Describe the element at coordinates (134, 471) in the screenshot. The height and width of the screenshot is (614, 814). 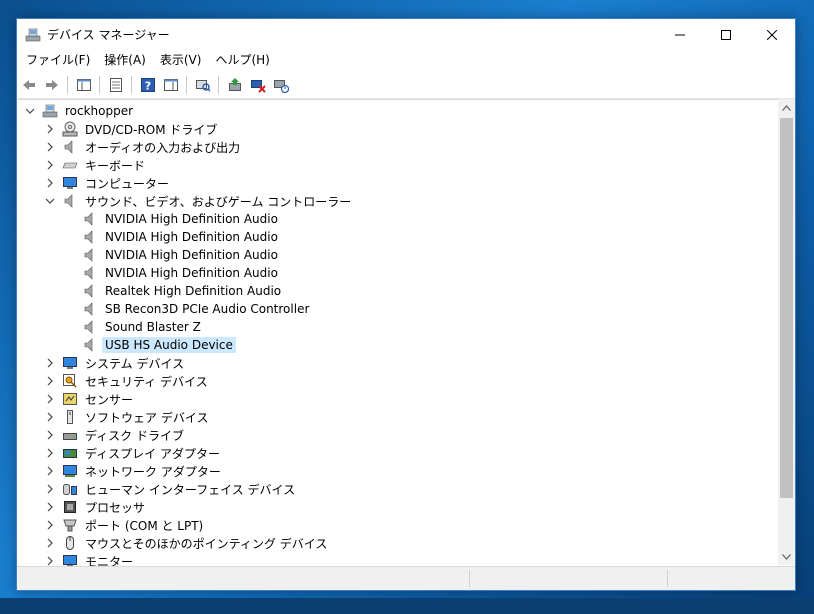
I see `tree-category-network-adapters: ネットワーク アダプター` at that location.